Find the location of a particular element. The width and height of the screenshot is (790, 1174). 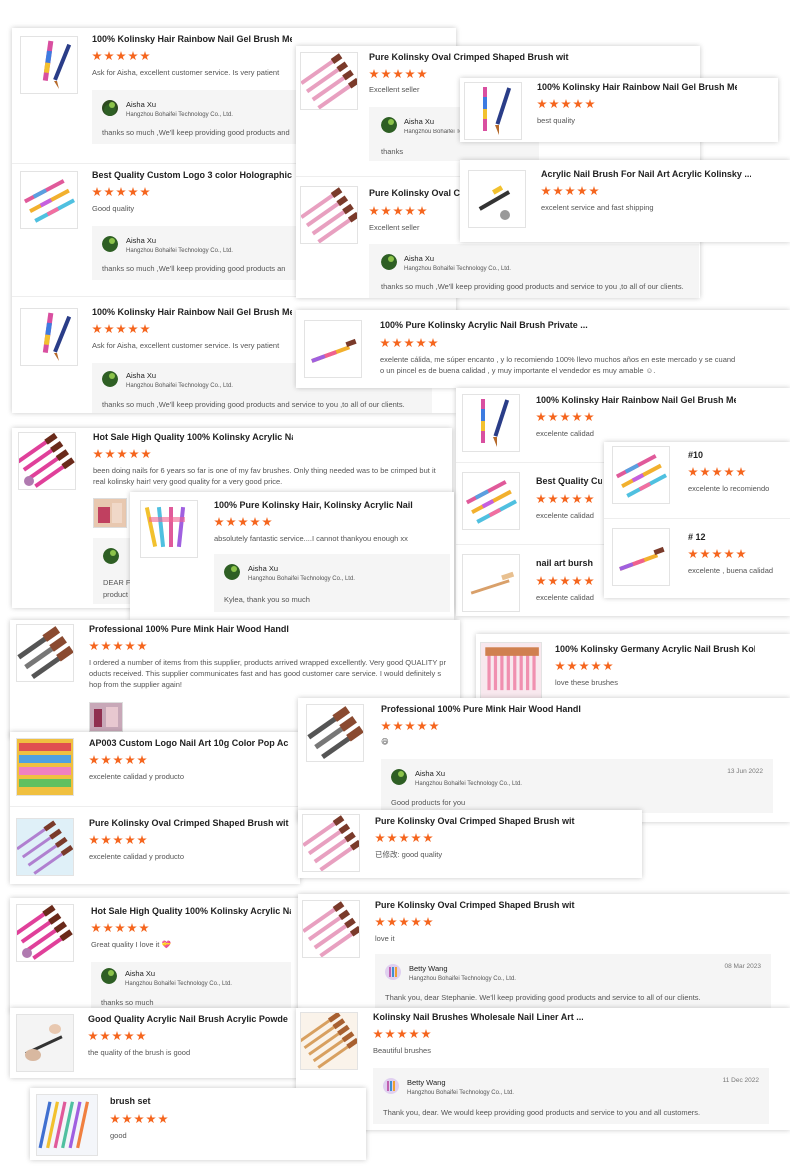

product-title: # 12 is located at coordinates (718, 537).